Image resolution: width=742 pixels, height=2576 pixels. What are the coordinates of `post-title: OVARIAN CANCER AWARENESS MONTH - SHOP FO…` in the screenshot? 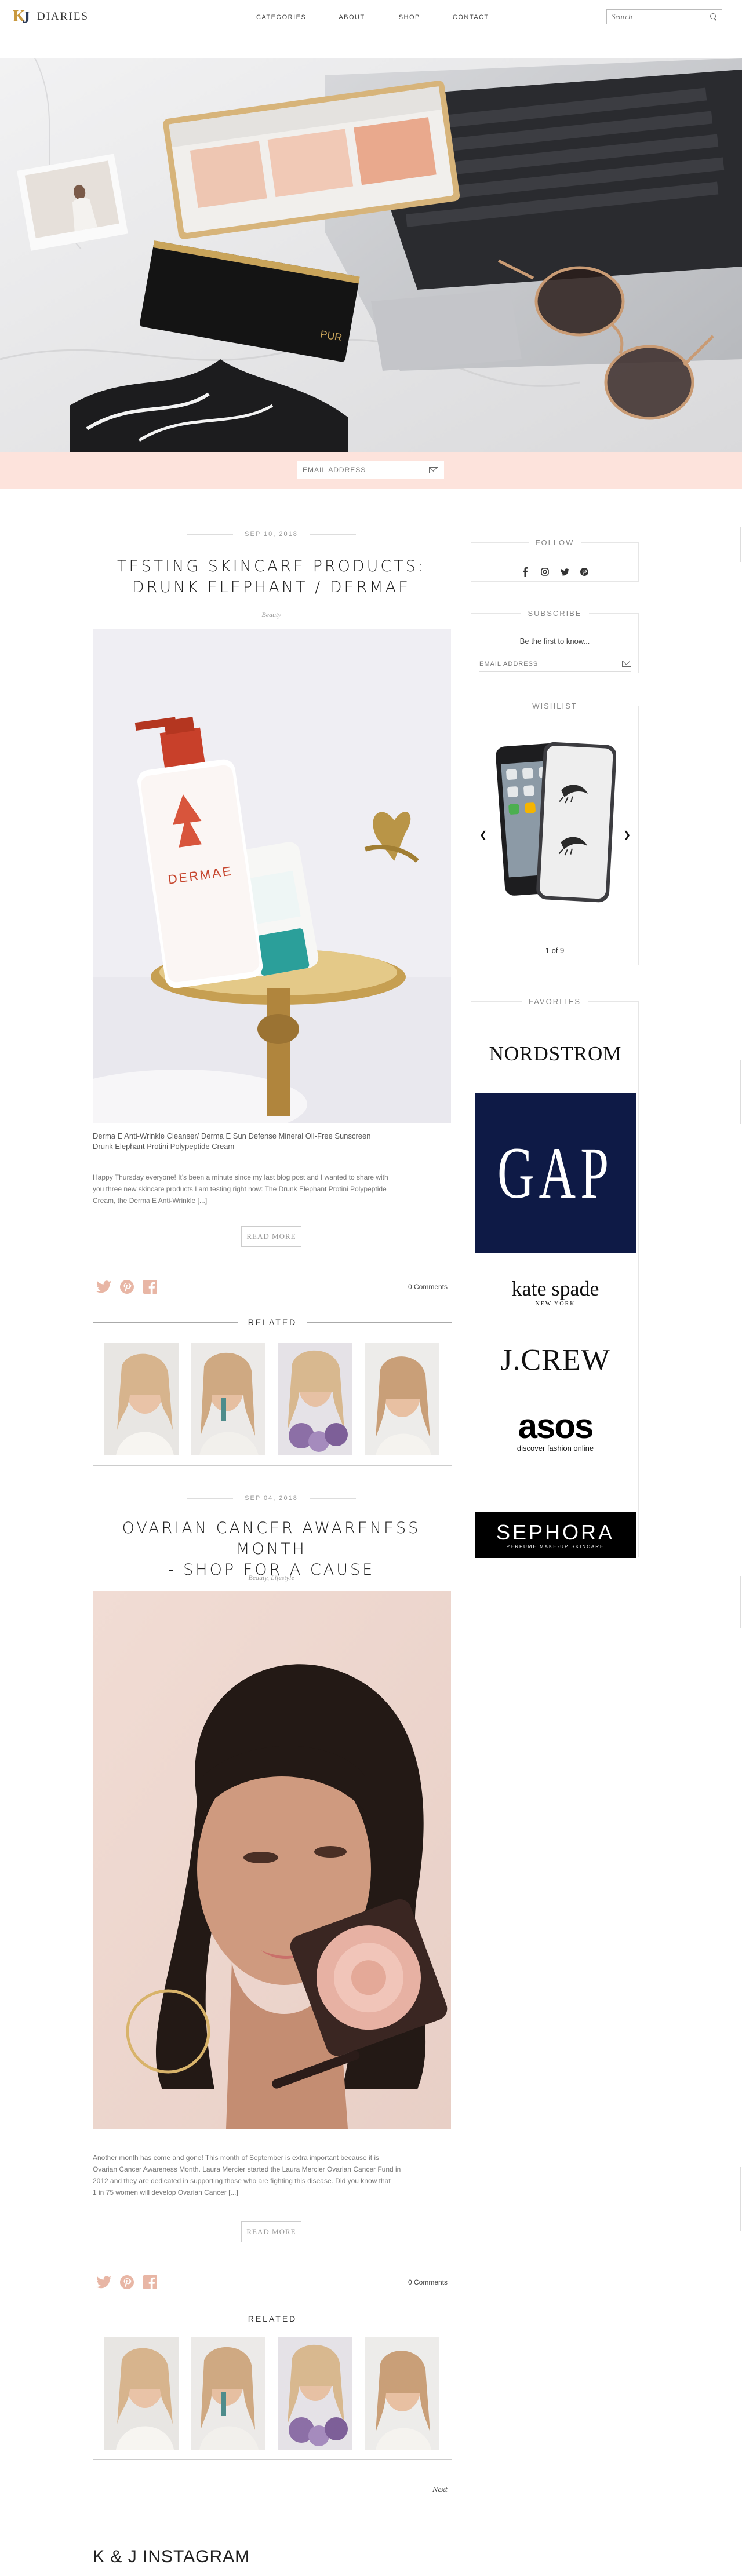 It's located at (271, 1550).